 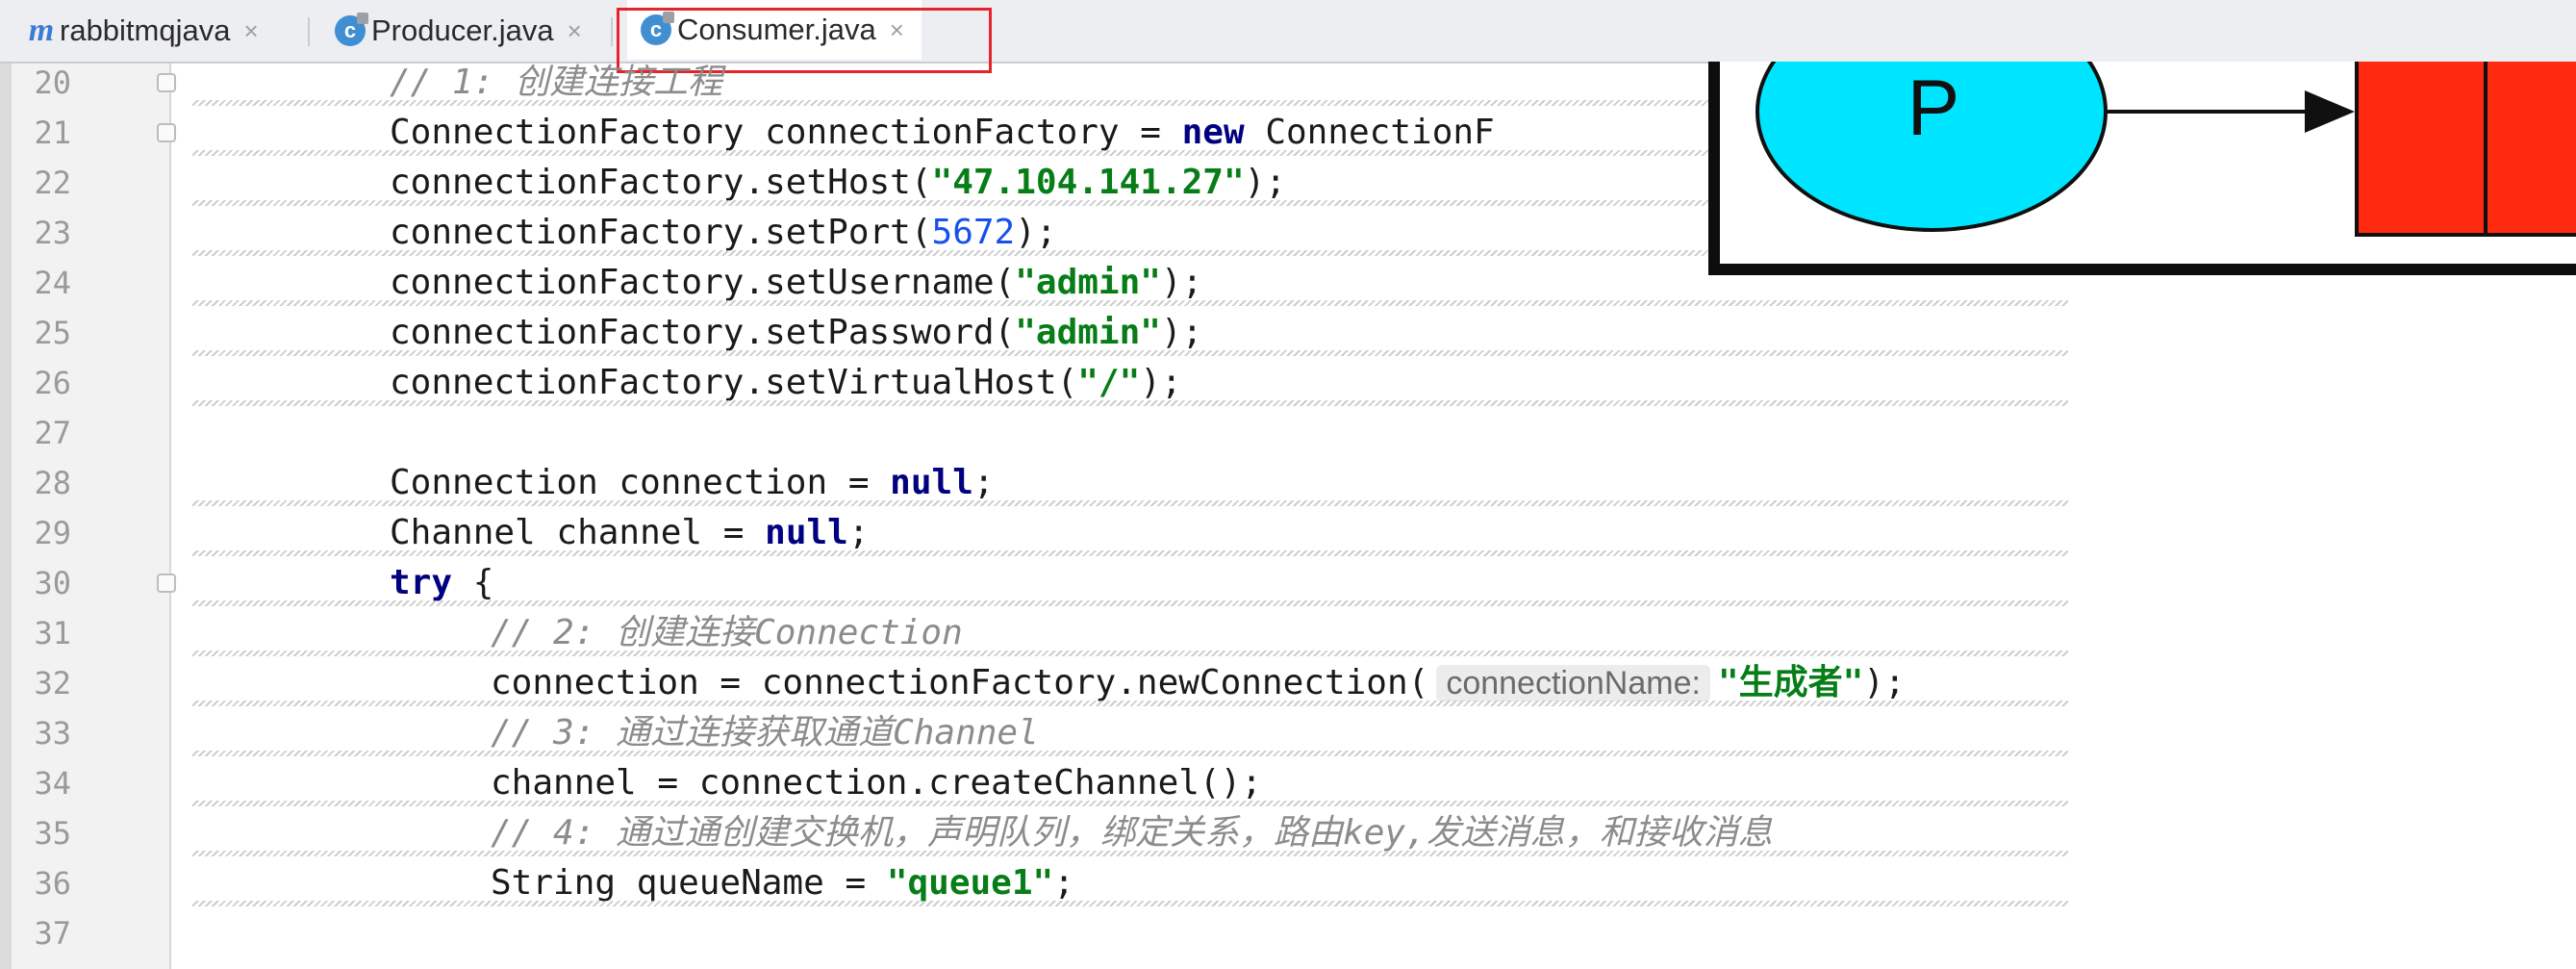 I want to click on tab-label: rabbitmqjava, so click(x=145, y=30).